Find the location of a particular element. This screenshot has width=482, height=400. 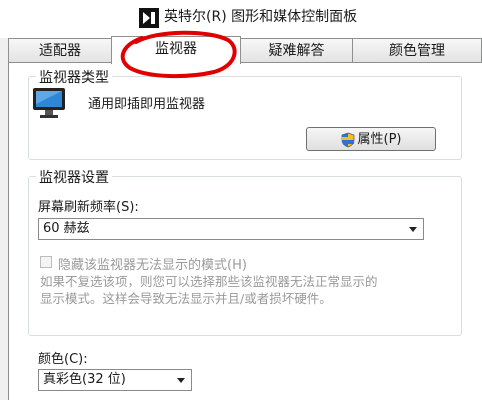

tab-strip: 适配器 监视器 疑难解答 颜色管理 is located at coordinates (241, 50).